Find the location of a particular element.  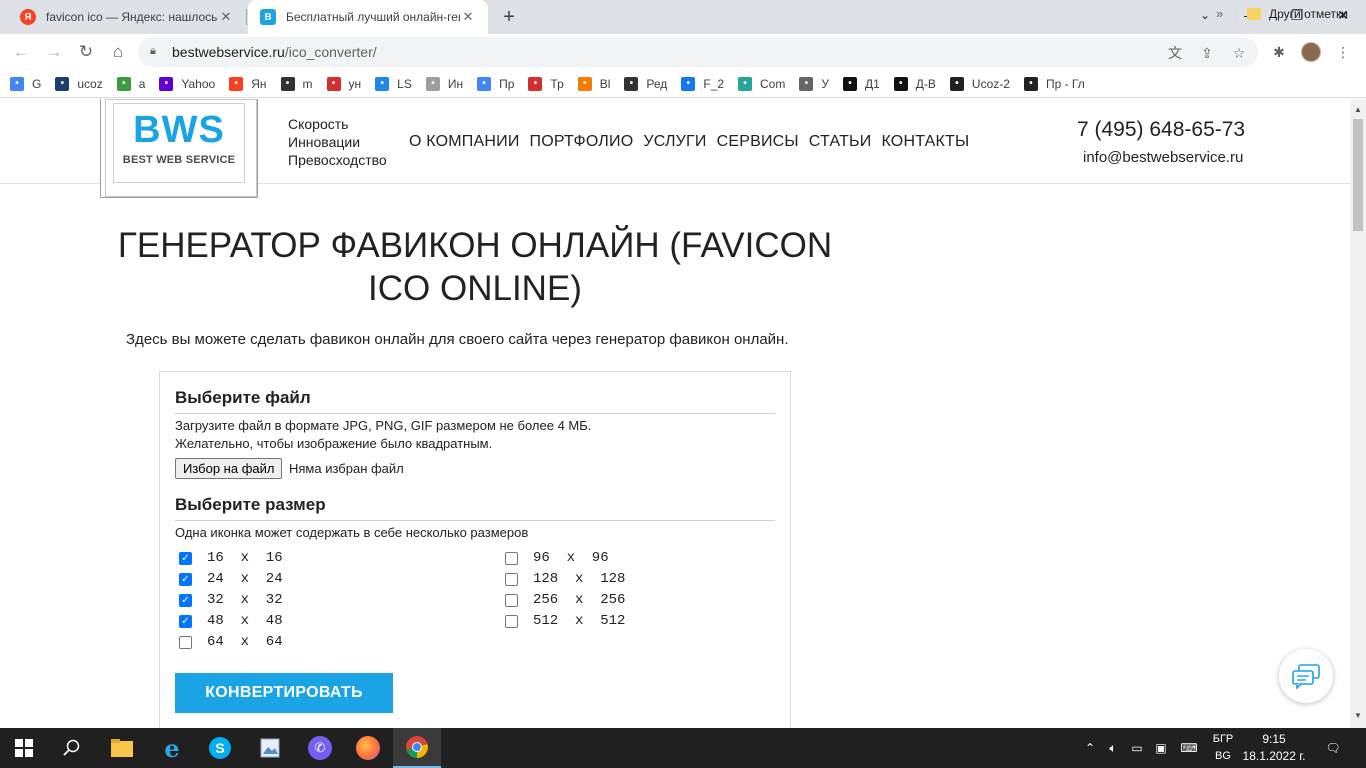

tagline-line: Скорость is located at coordinates (318, 124).